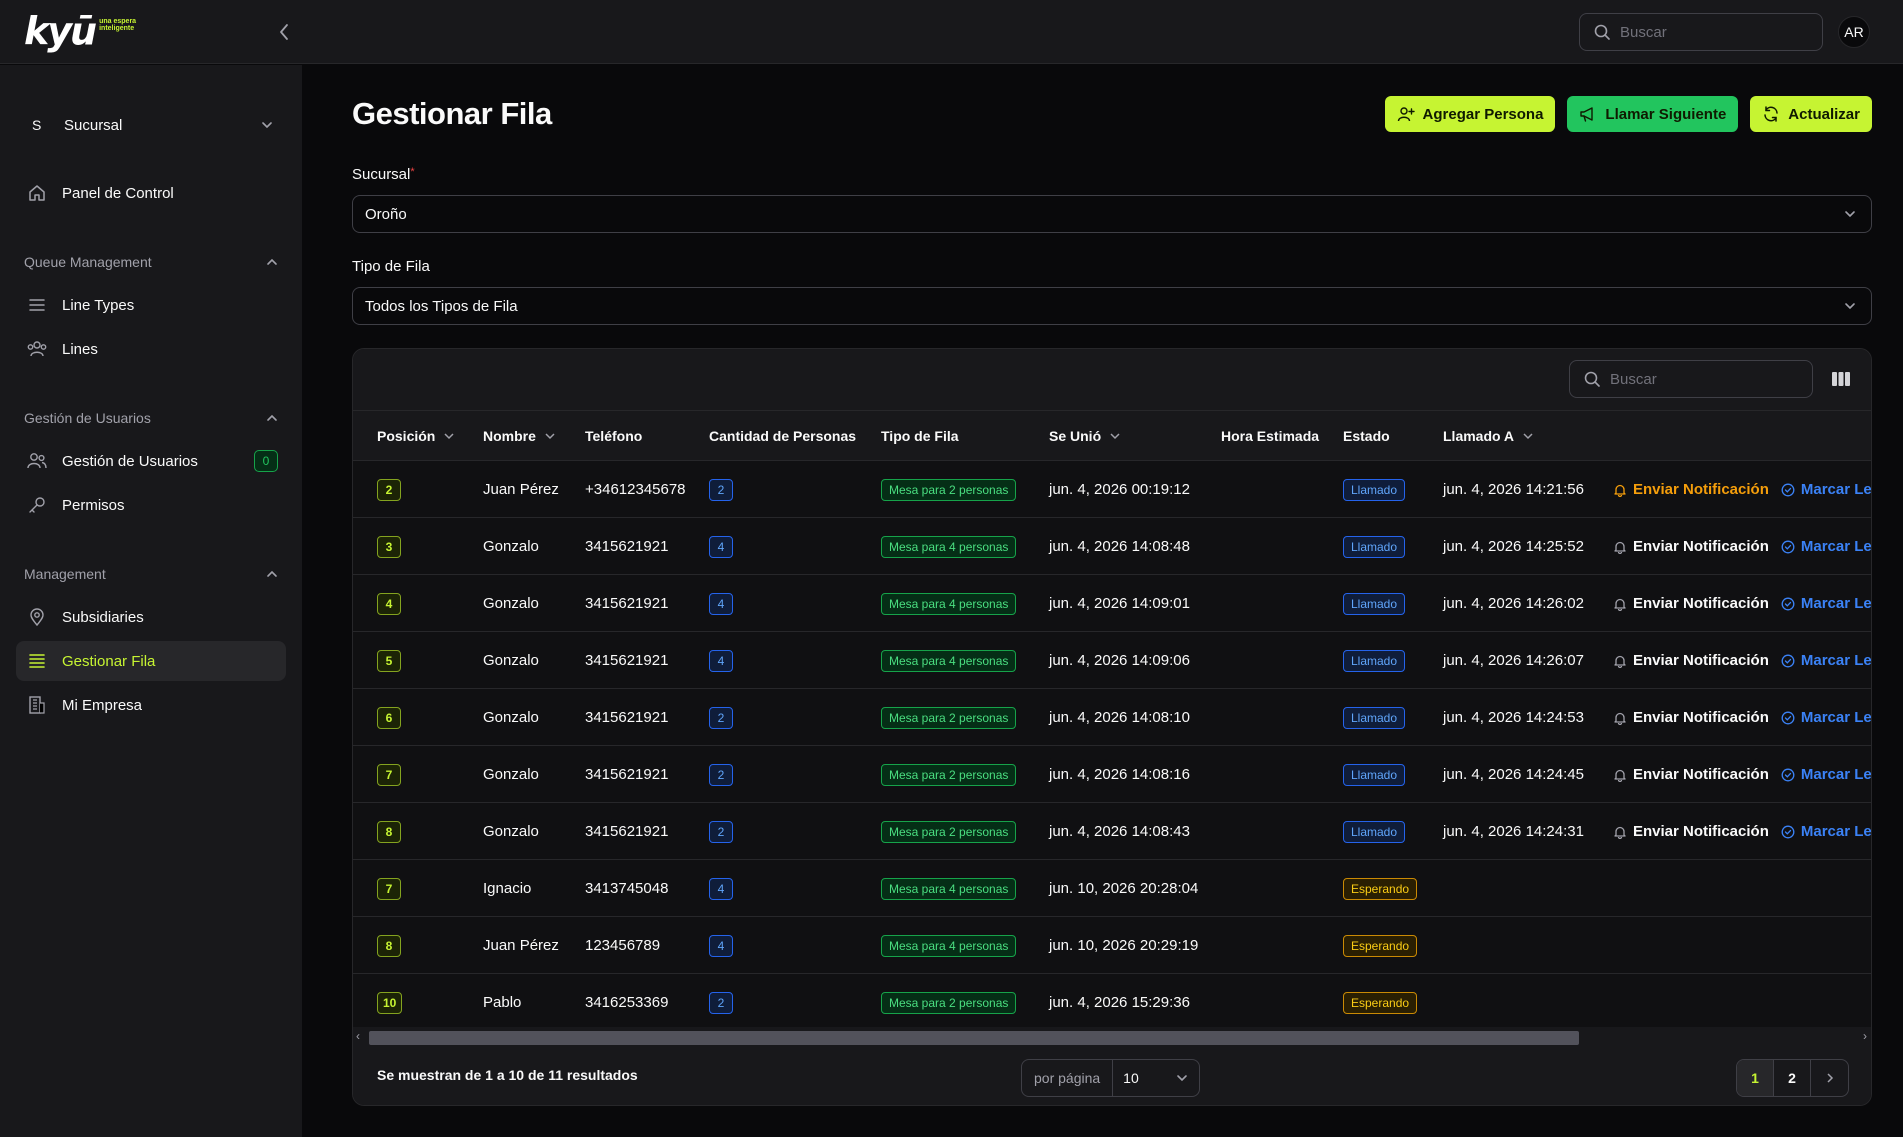 The height and width of the screenshot is (1137, 1903). I want to click on nav-group-queue-management: Queue Management, so click(151, 262).